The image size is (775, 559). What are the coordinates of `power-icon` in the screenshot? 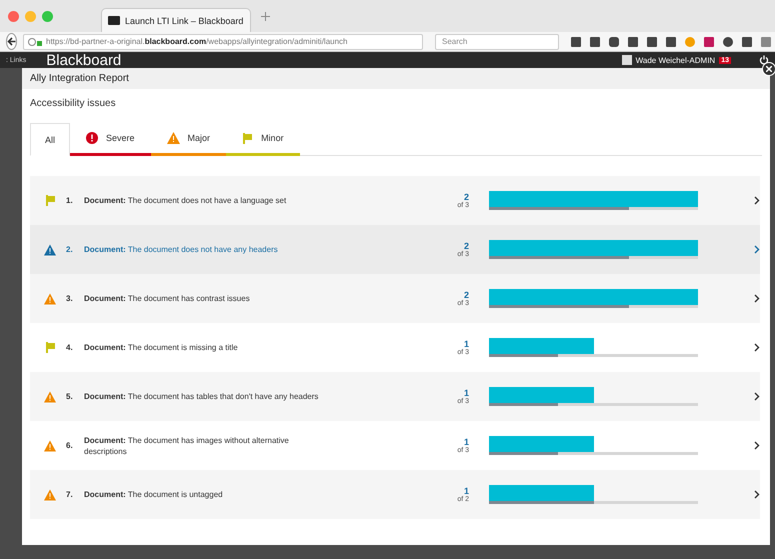 It's located at (764, 60).